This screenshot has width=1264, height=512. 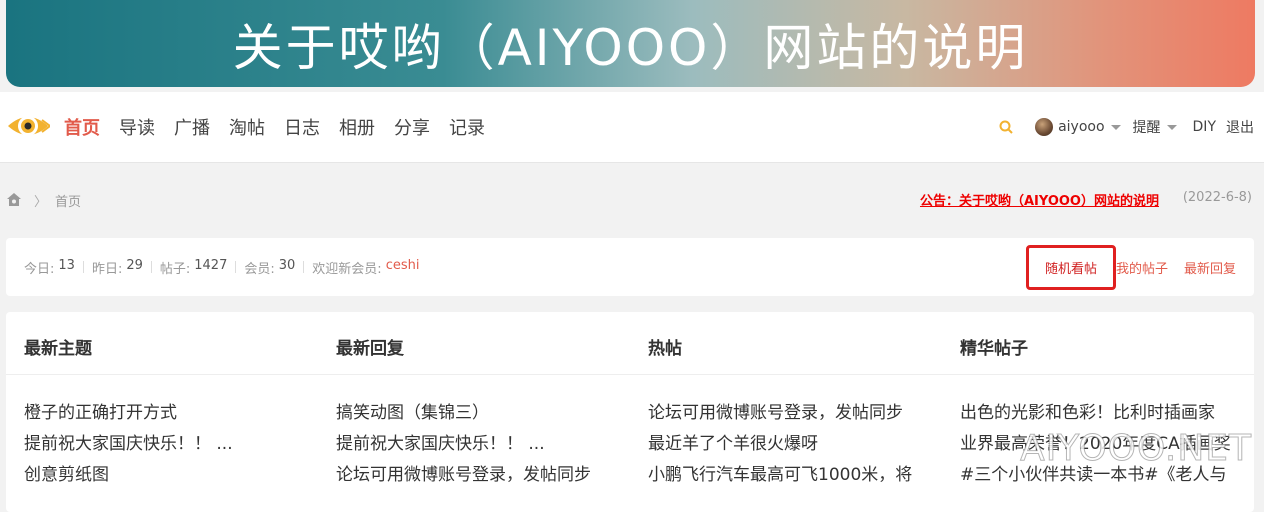 I want to click on list-item: 搞笑动图（集锦三）, so click(x=463, y=413).